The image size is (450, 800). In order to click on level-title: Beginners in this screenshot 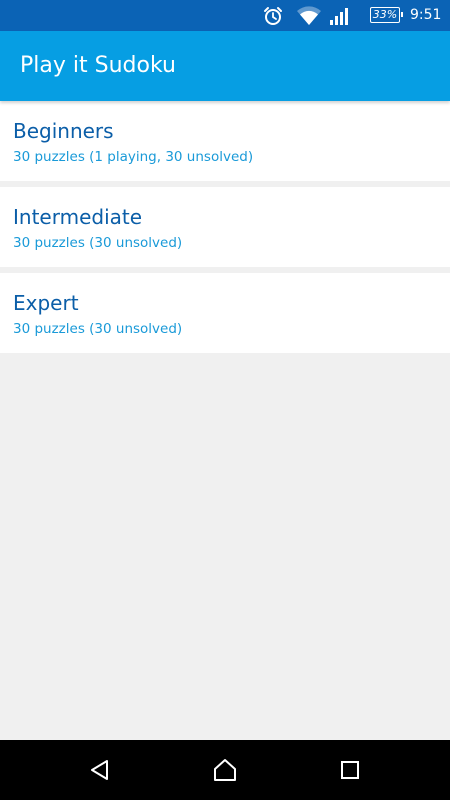, I will do `click(63, 131)`.